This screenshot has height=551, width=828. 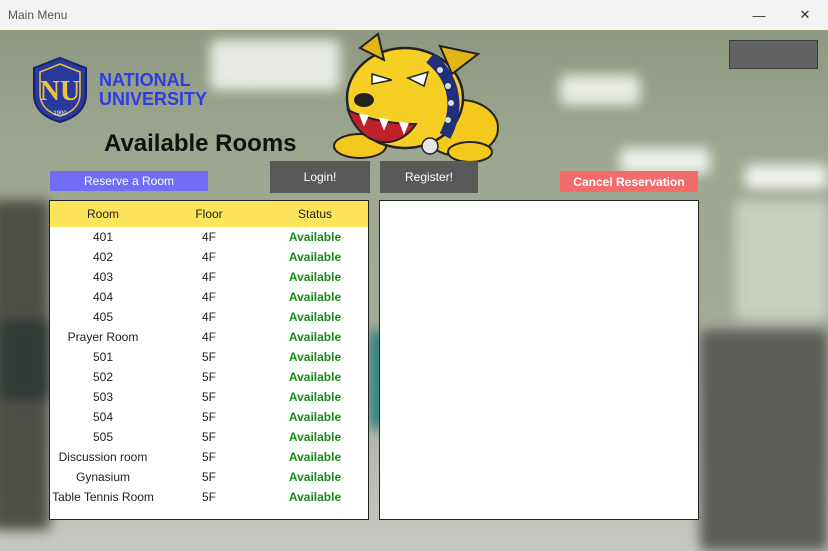 I want to click on column-header-status: Status, so click(x=315, y=214).